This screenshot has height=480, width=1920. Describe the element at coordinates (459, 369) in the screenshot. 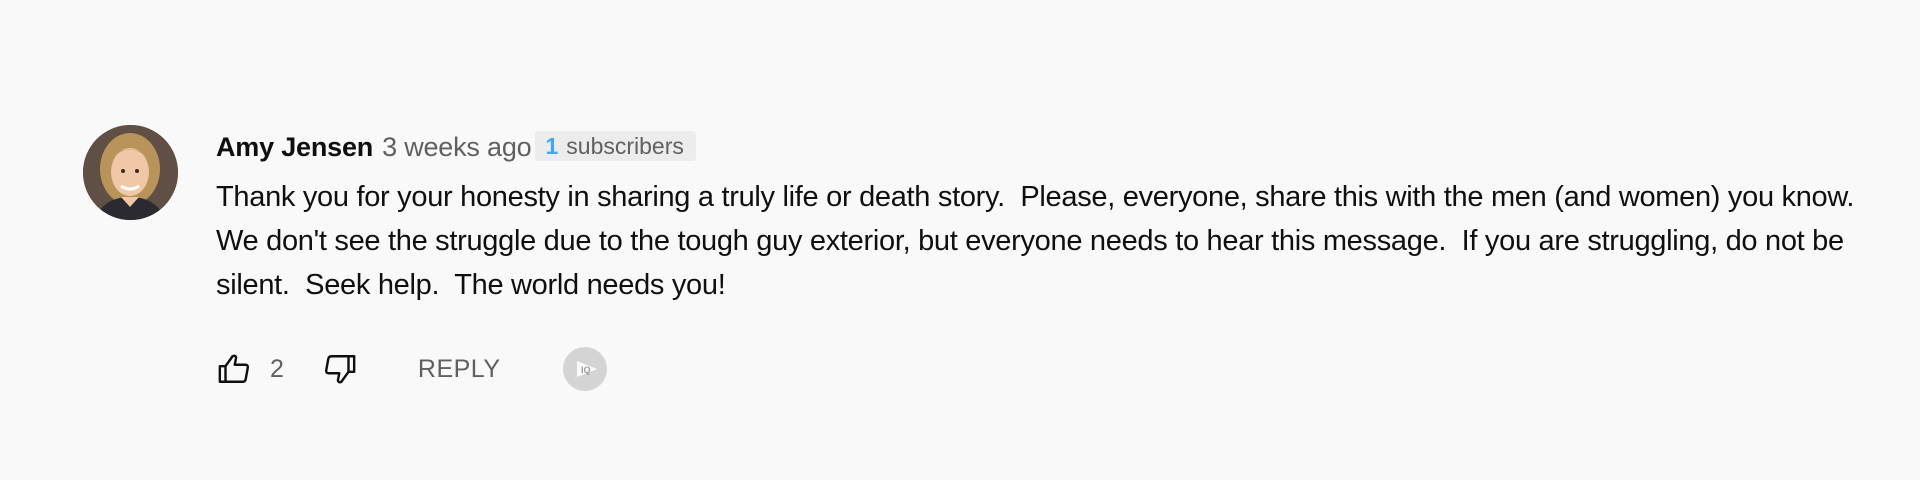

I see `reply-button: REPLY` at that location.